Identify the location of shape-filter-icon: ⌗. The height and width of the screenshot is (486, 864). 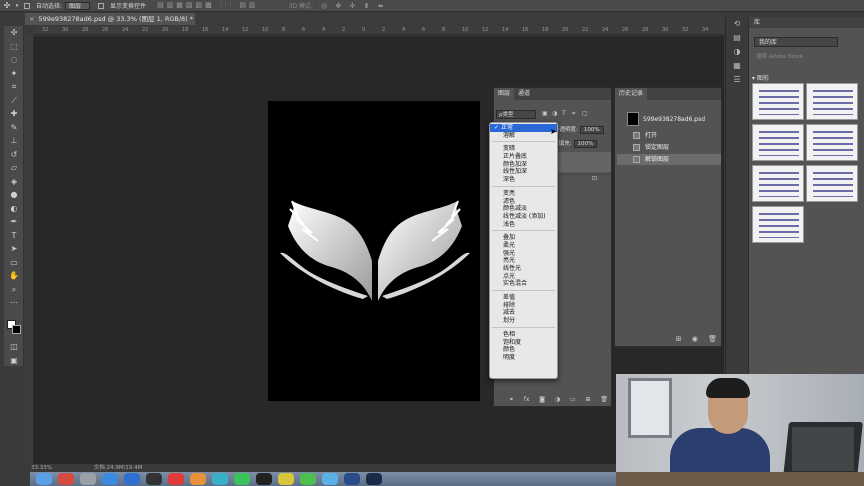
(573, 114).